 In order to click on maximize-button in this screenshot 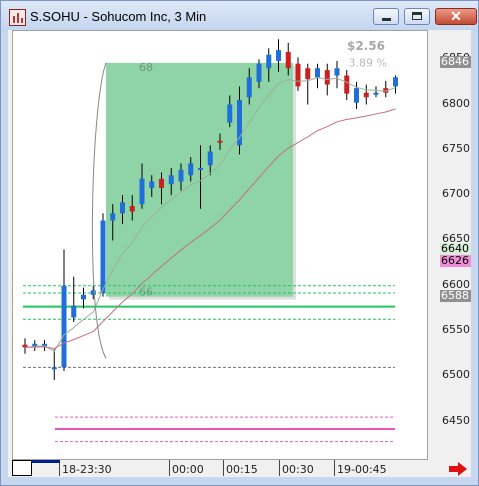, I will do `click(417, 16)`.